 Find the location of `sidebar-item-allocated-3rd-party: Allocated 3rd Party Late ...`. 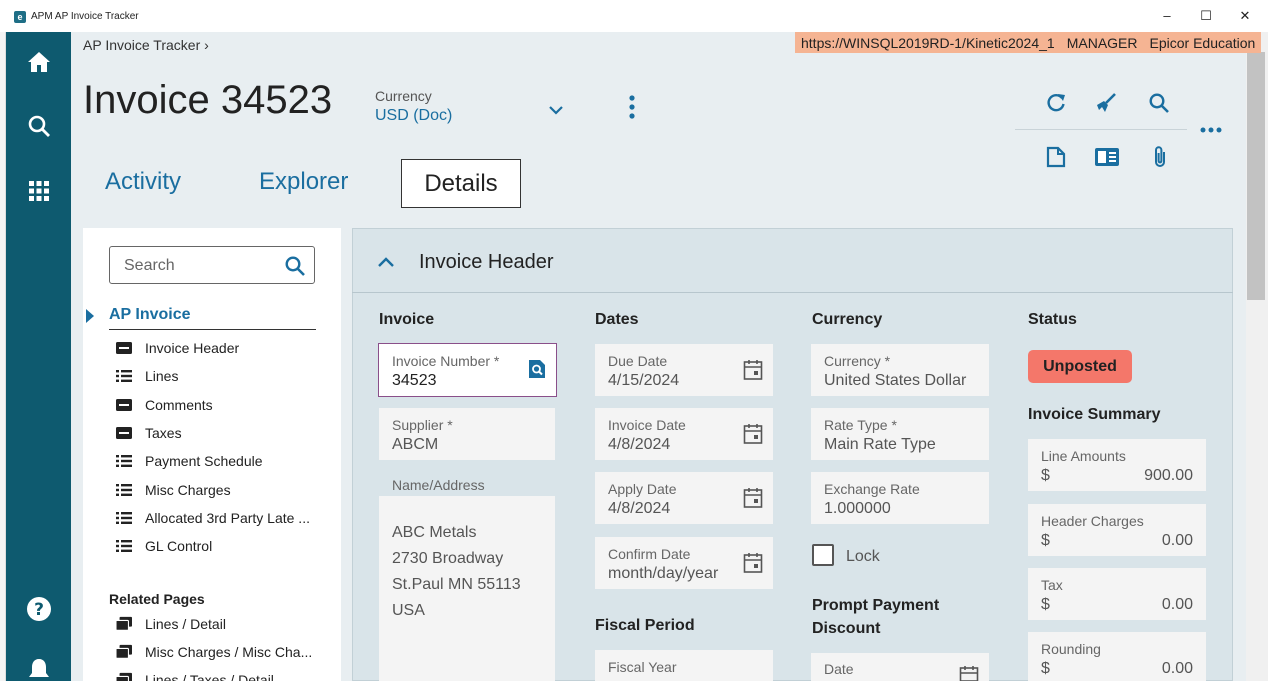

sidebar-item-allocated-3rd-party: Allocated 3rd Party Late ... is located at coordinates (213, 518).